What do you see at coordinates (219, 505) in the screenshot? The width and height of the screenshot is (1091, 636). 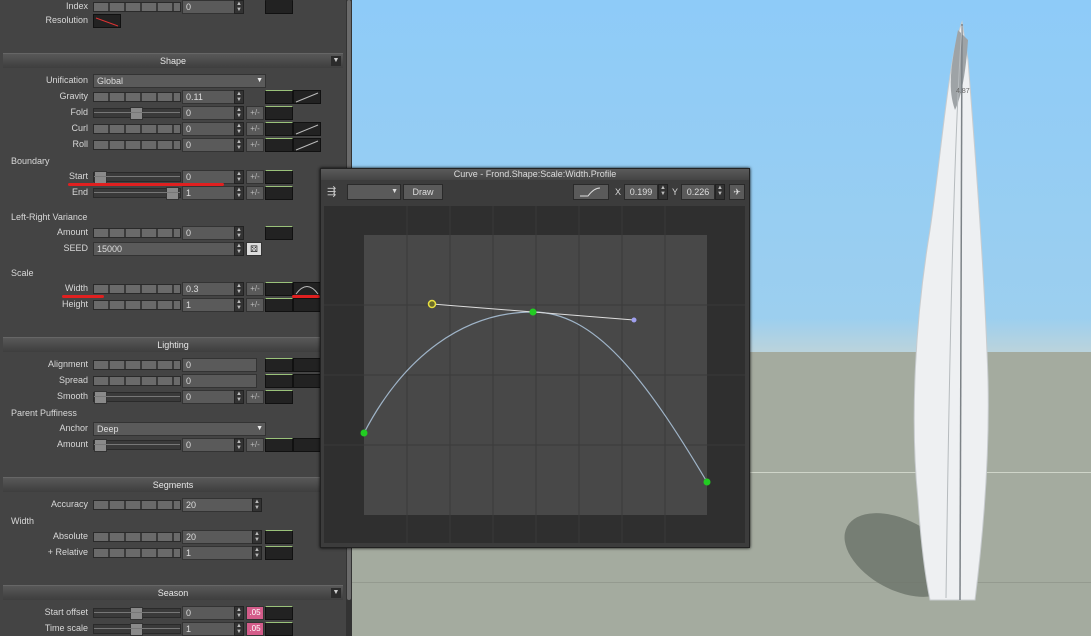 I see `accuracy-value: 20` at bounding box center [219, 505].